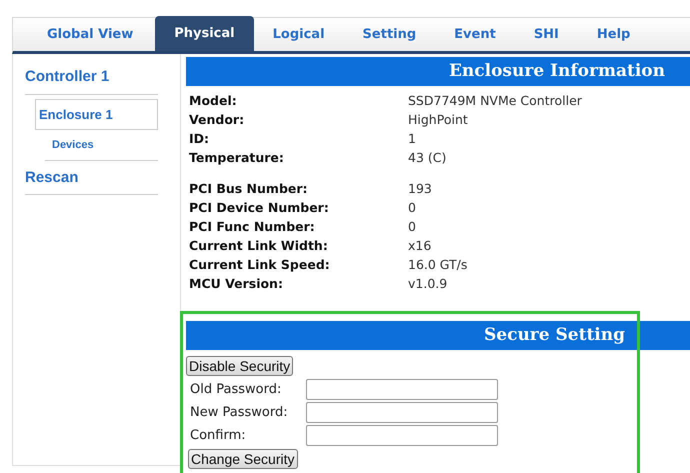  I want to click on field-label: Old Password:, so click(236, 389).